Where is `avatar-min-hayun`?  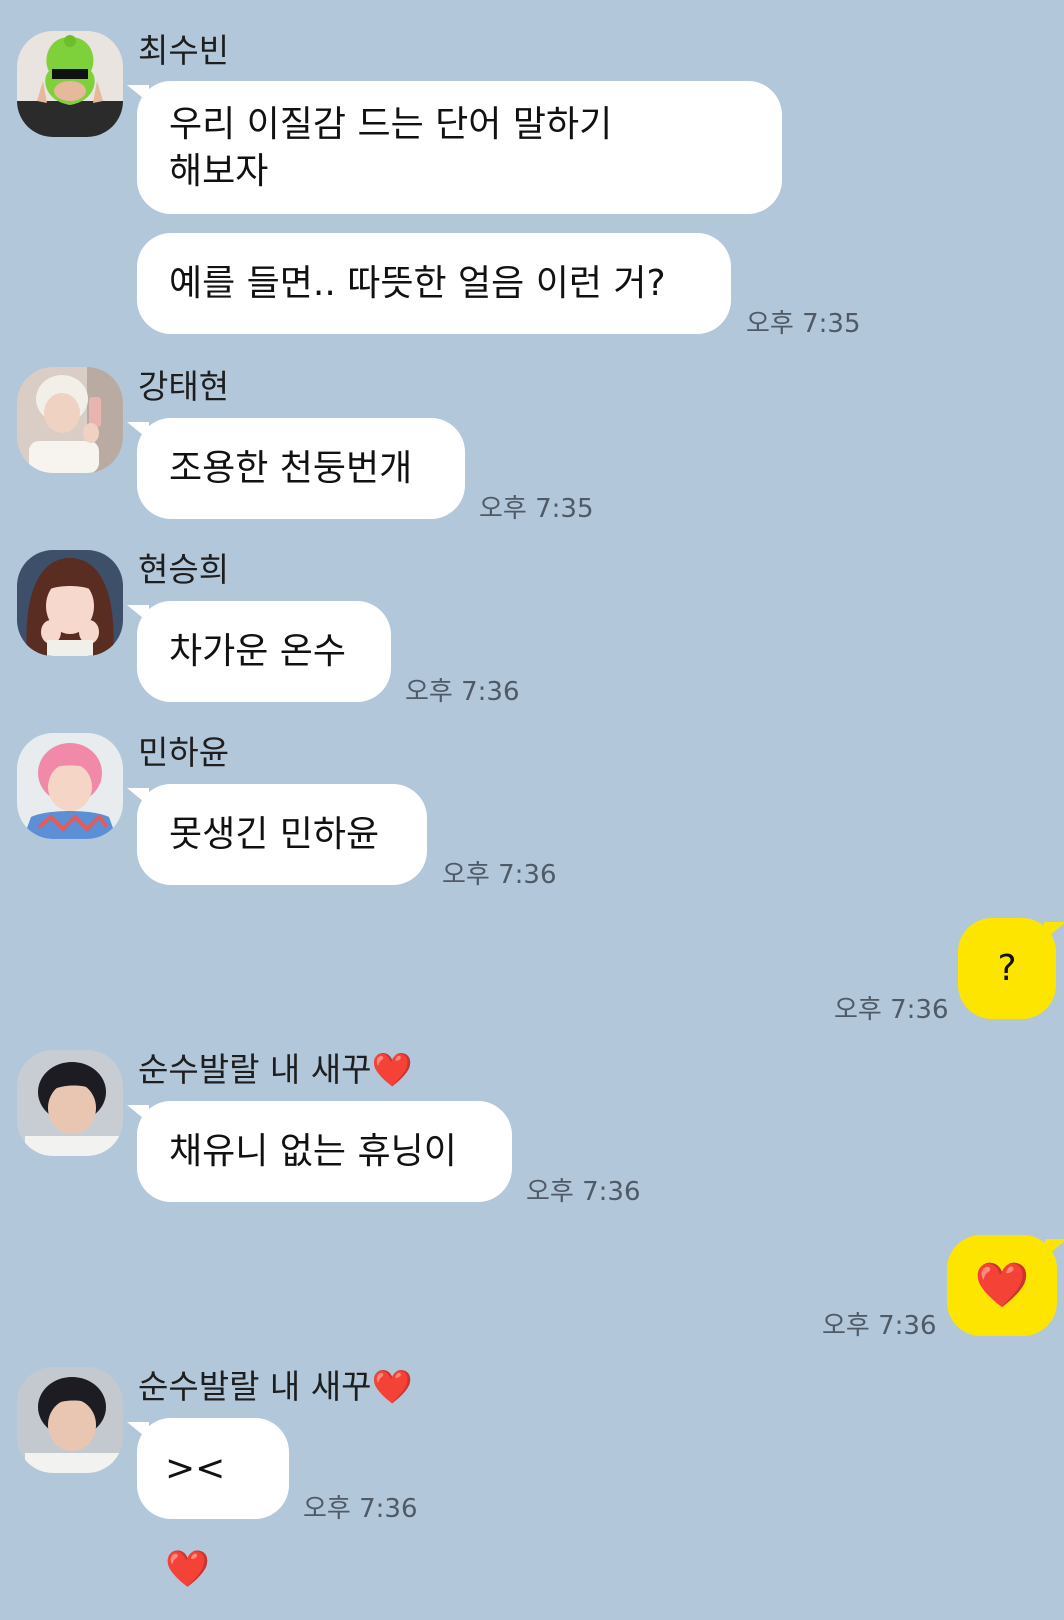 avatar-min-hayun is located at coordinates (70, 786).